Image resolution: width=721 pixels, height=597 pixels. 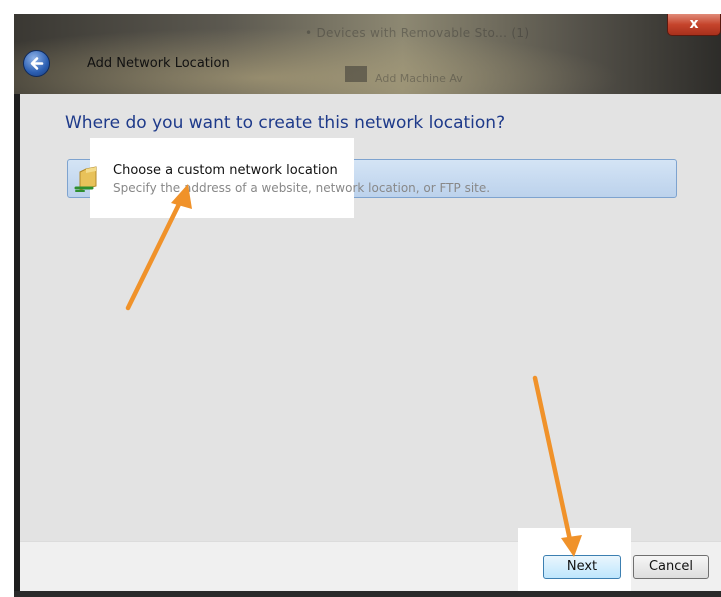 What do you see at coordinates (158, 247) in the screenshot?
I see `annotation-arrow-option` at bounding box center [158, 247].